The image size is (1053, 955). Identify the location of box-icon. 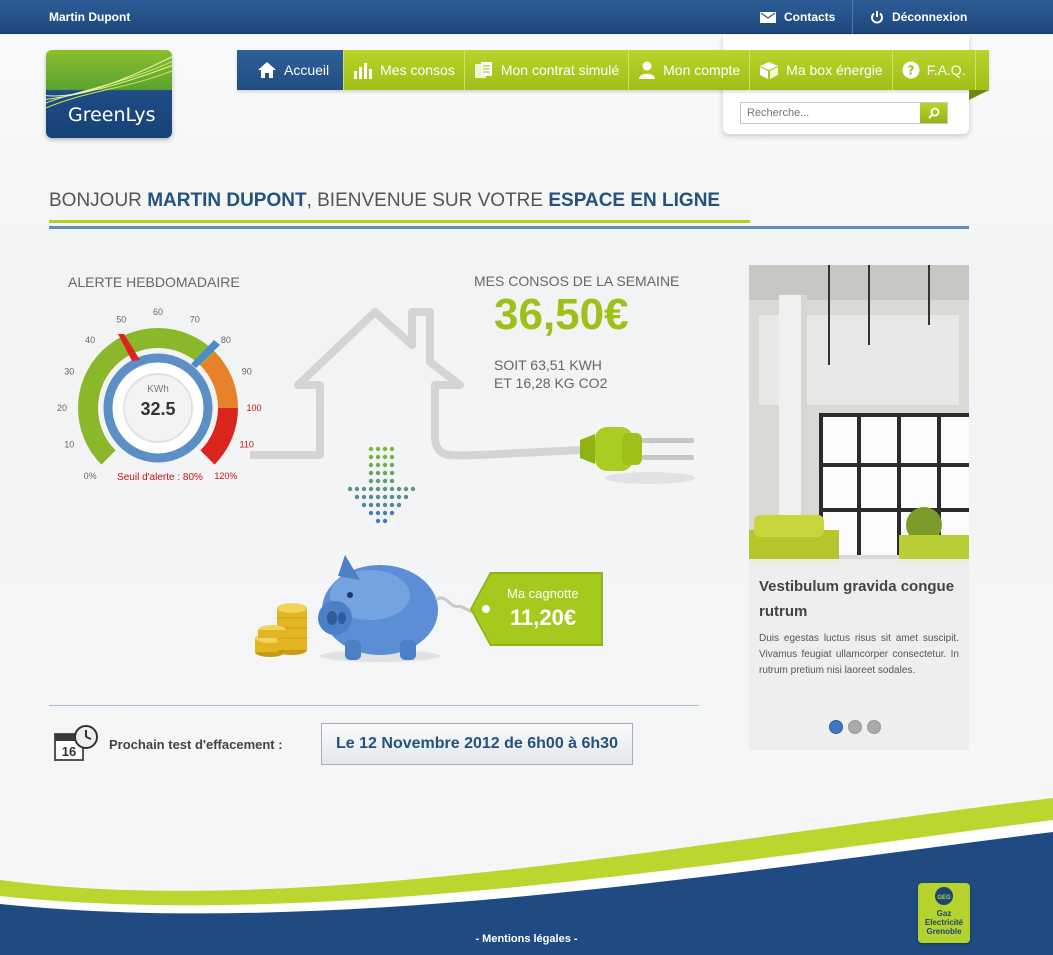
(769, 70).